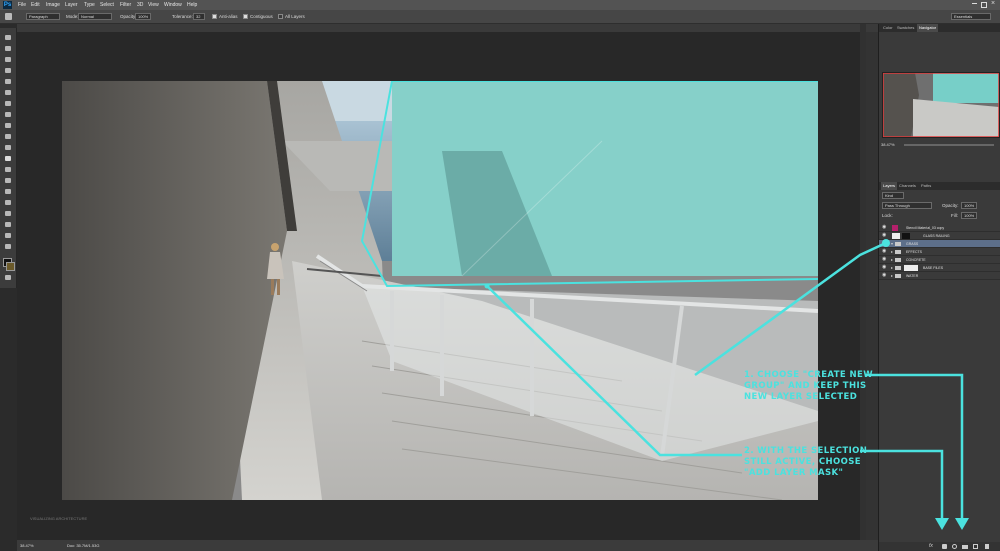 The width and height of the screenshot is (1000, 551). What do you see at coordinates (808, 375) in the screenshot?
I see `callout-line: 1. CHOOSE "CREATE NEW` at bounding box center [808, 375].